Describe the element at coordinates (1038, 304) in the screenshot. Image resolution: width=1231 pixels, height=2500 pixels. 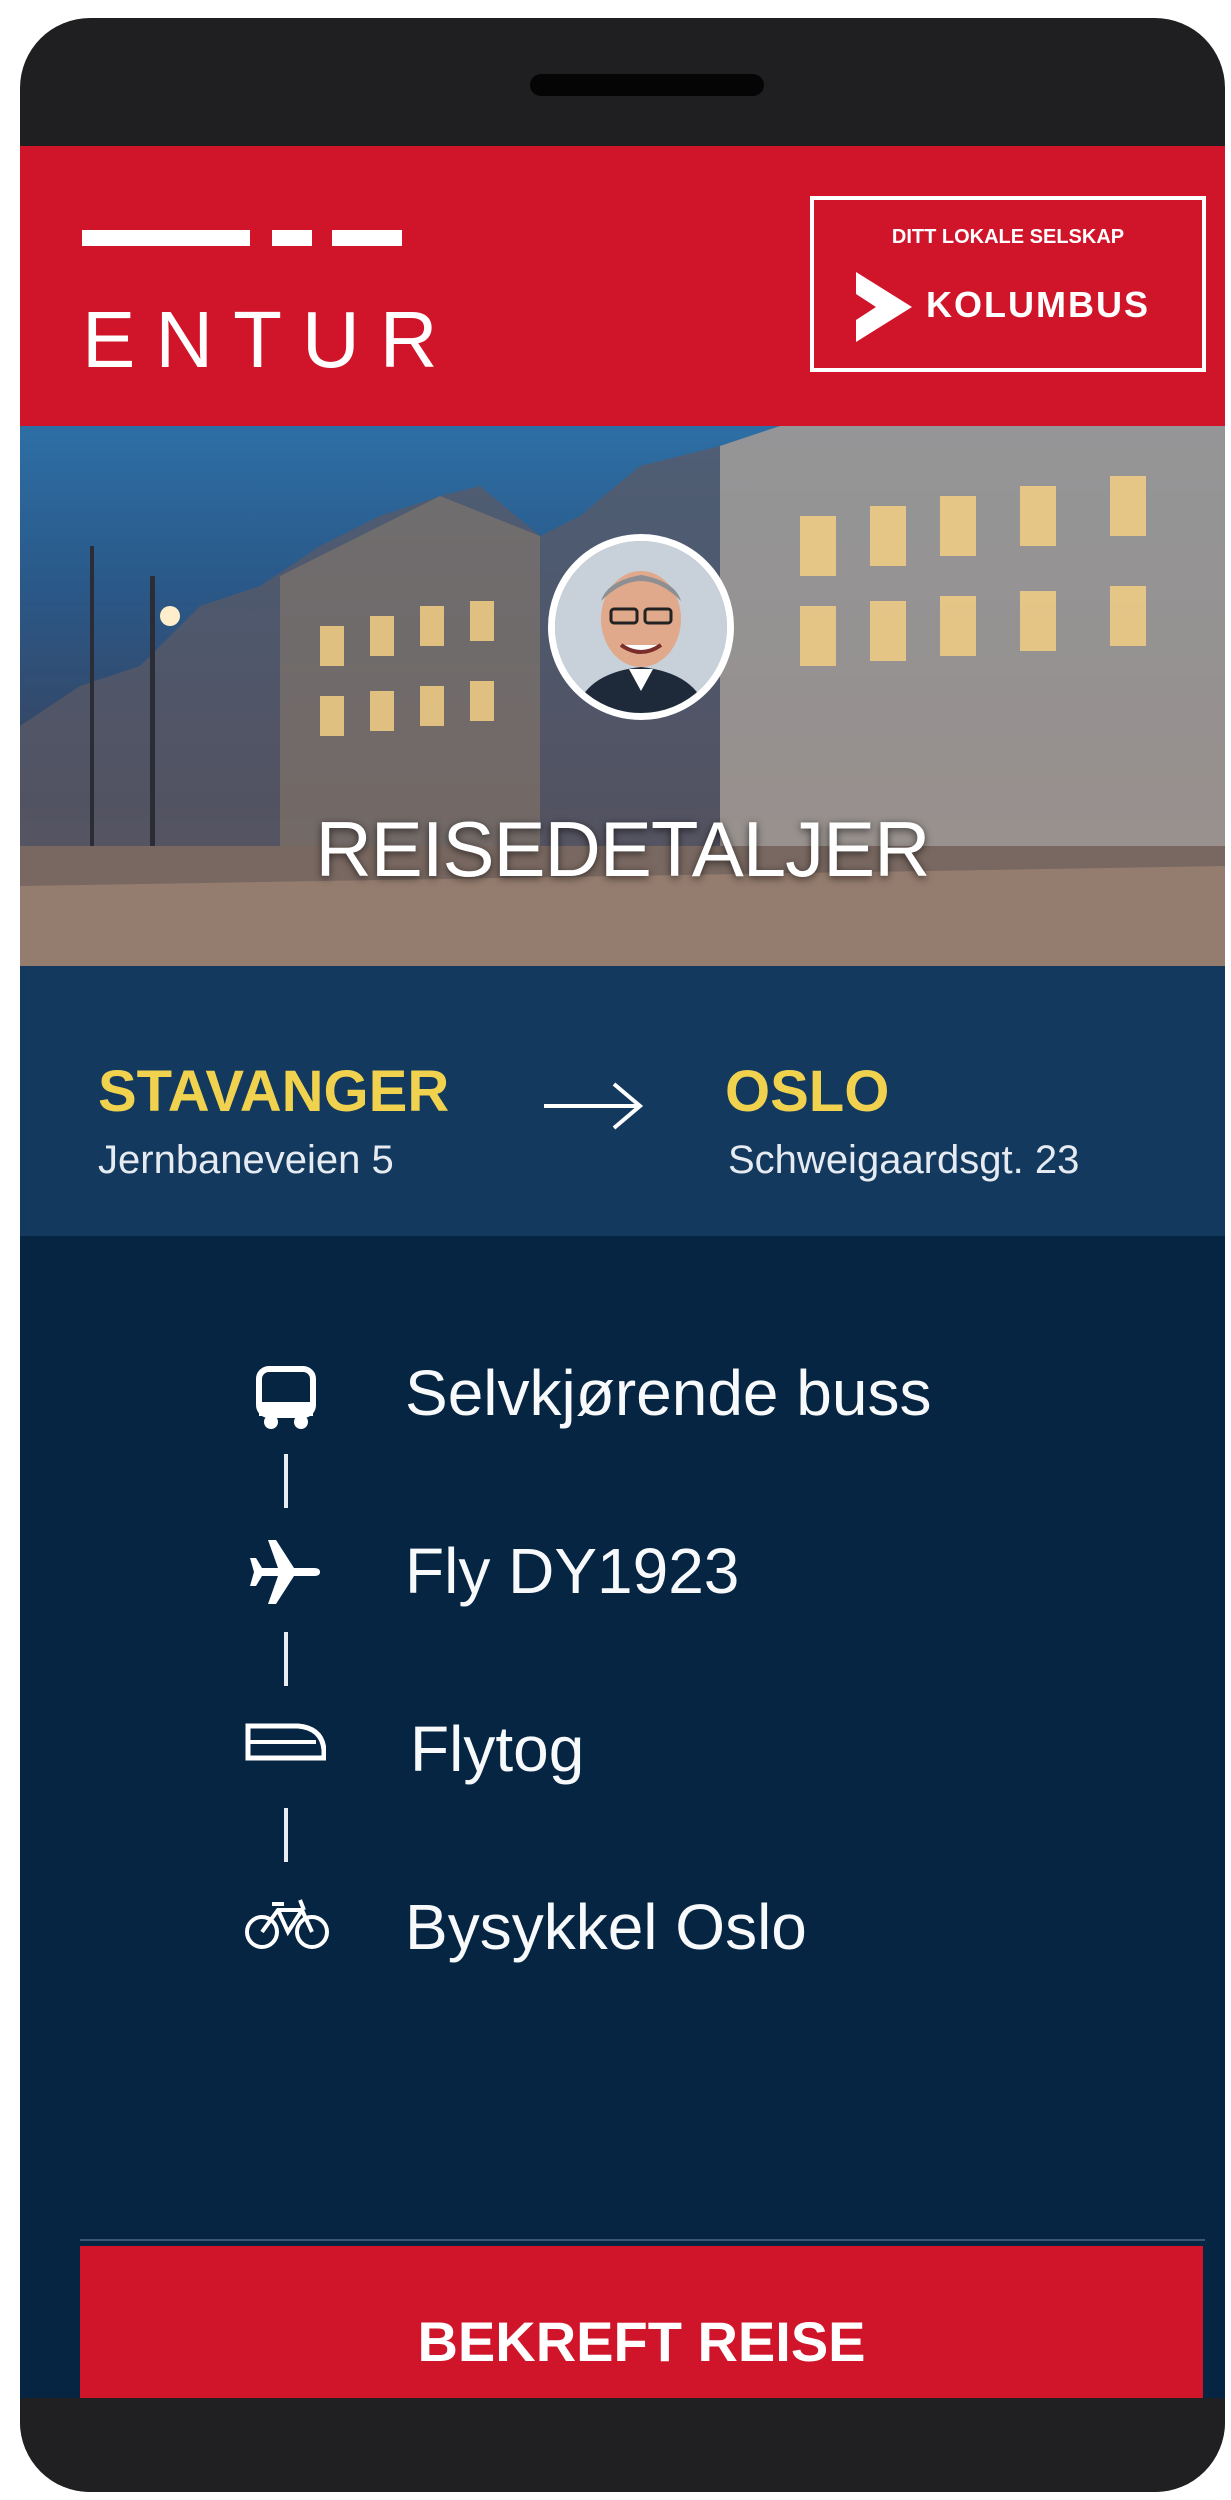
I see `partner-name: KOLUMBUS` at that location.